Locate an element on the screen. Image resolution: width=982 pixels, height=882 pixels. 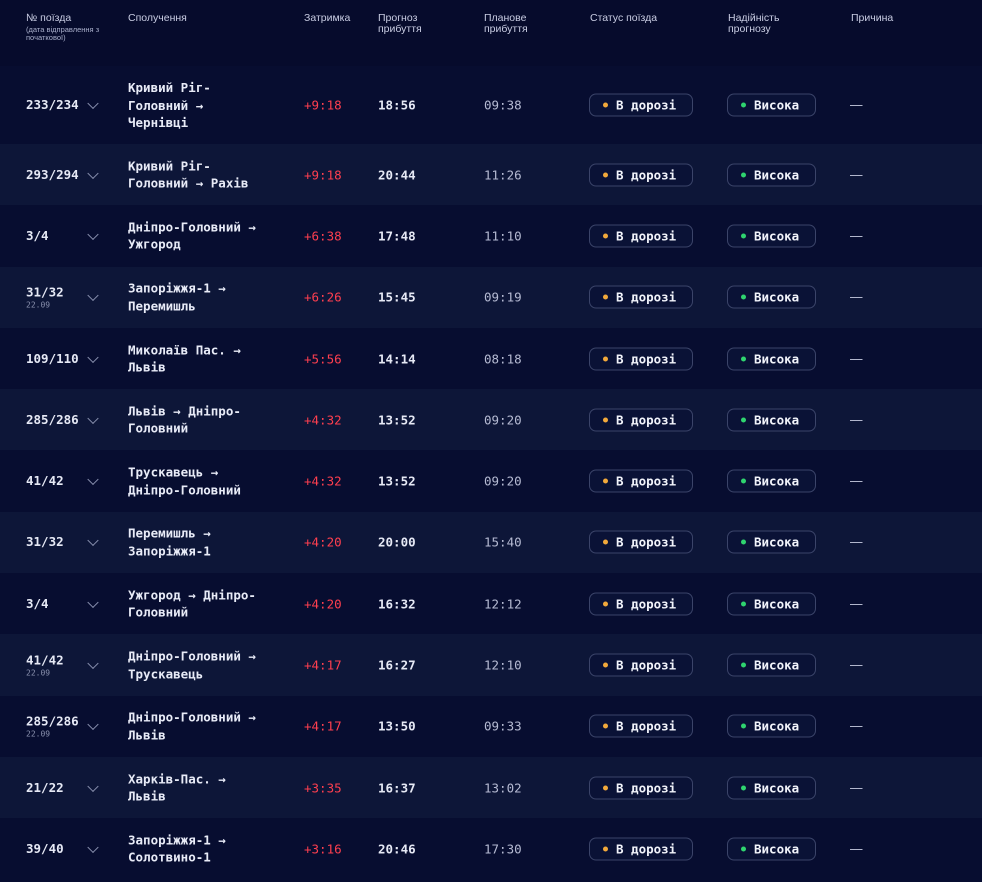
train-number: 21/22 is located at coordinates (45, 788).